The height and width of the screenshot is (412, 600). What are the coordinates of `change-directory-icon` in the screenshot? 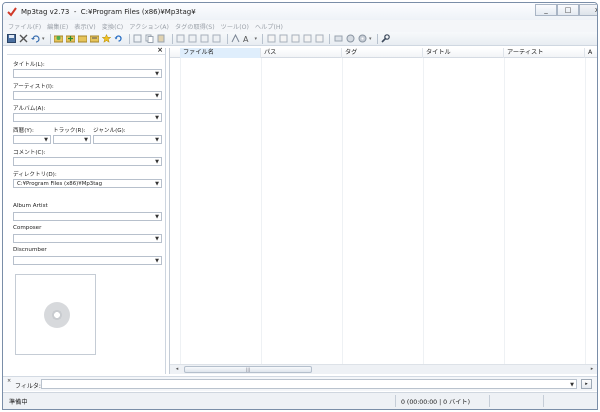 It's located at (59, 39).